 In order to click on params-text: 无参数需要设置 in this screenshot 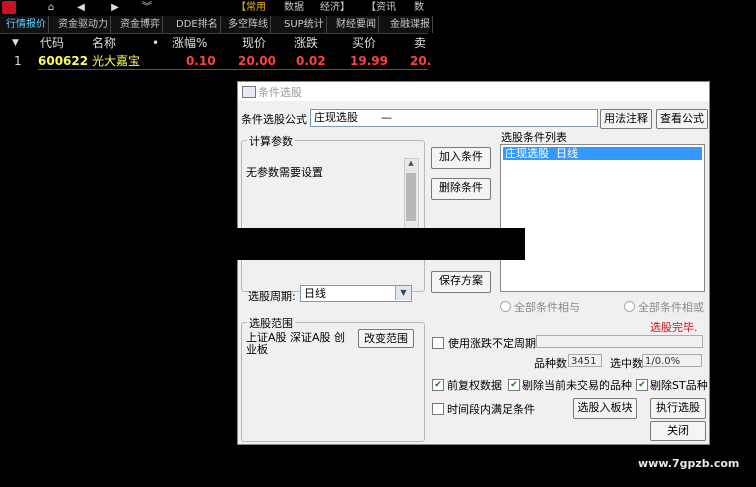, I will do `click(284, 172)`.